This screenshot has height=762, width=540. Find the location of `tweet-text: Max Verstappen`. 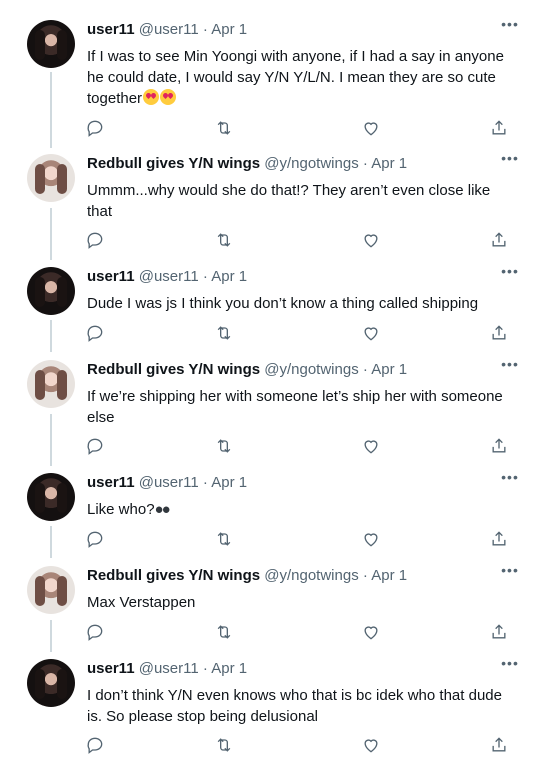

tweet-text: Max Verstappen is located at coordinates (141, 602).